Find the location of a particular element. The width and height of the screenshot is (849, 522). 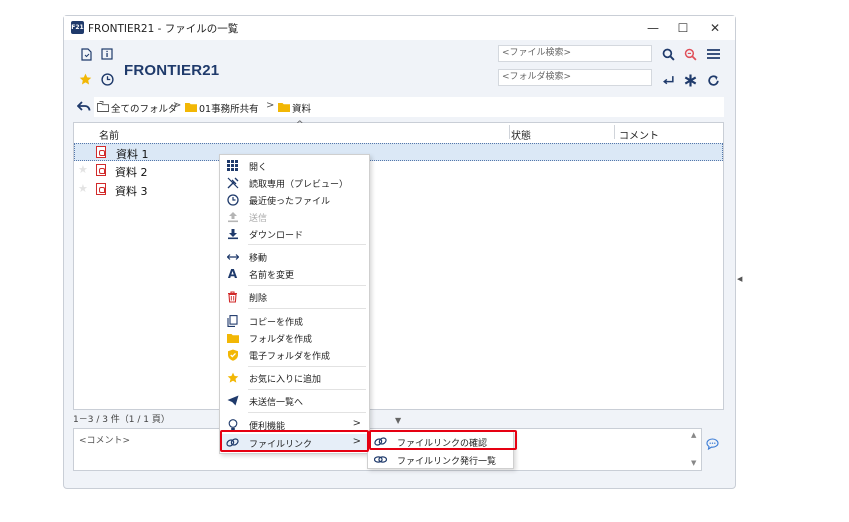

collapse-panel-icon: ◀ is located at coordinates (739, 279).